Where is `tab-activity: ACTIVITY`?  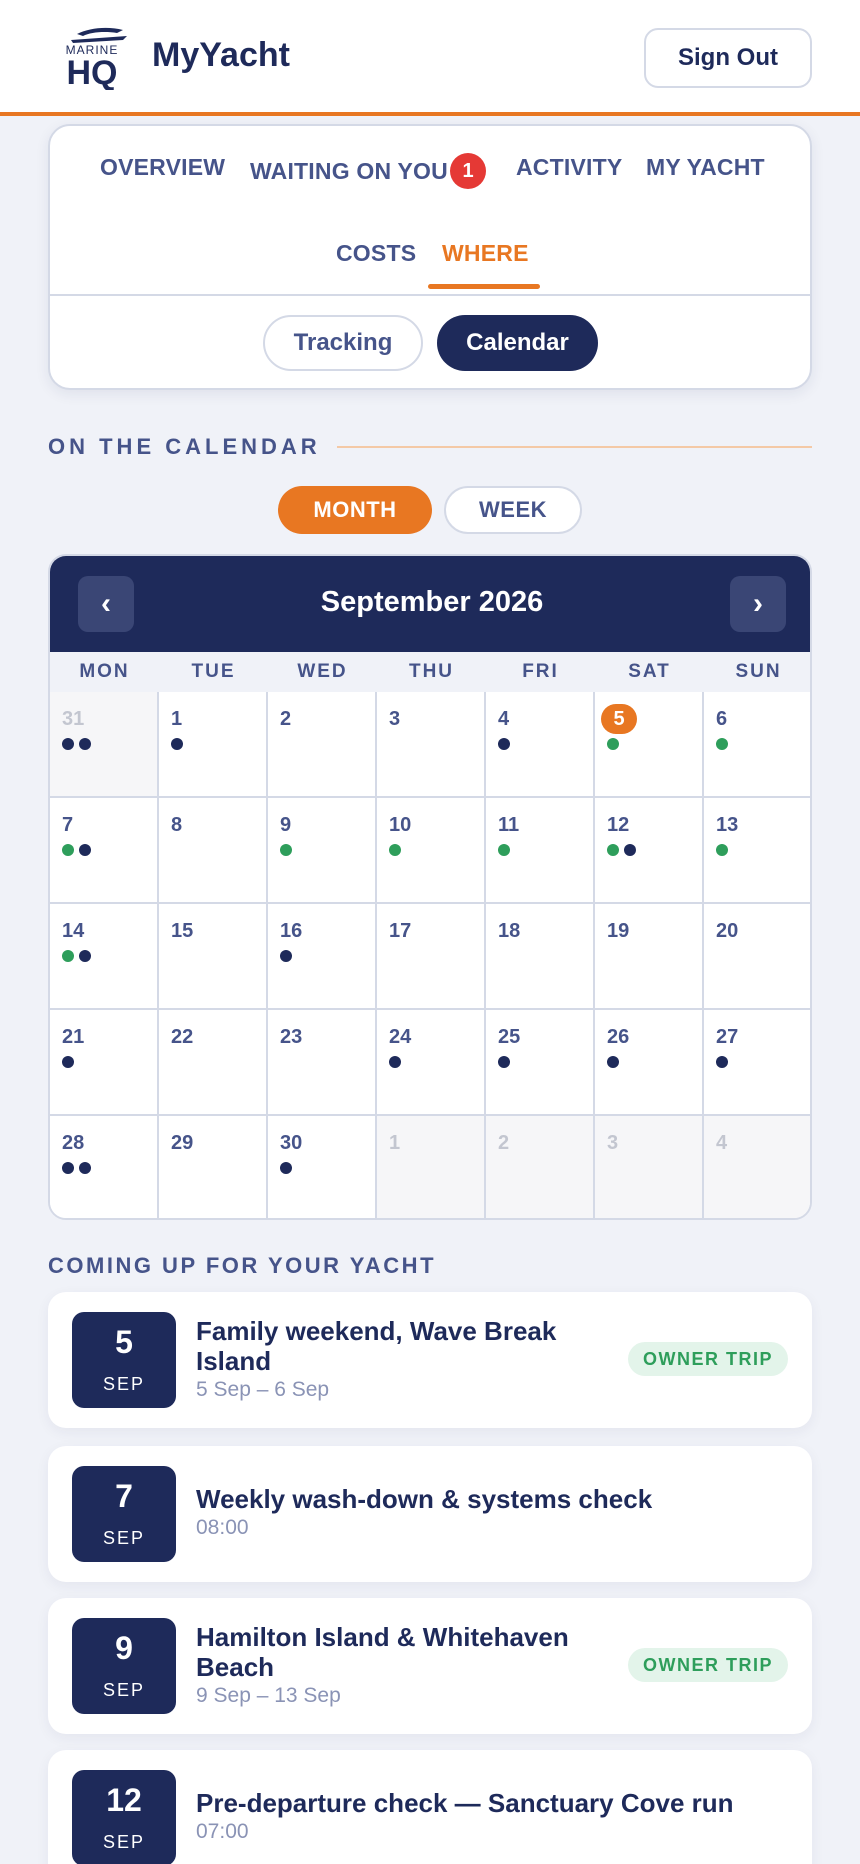 tab-activity: ACTIVITY is located at coordinates (569, 167).